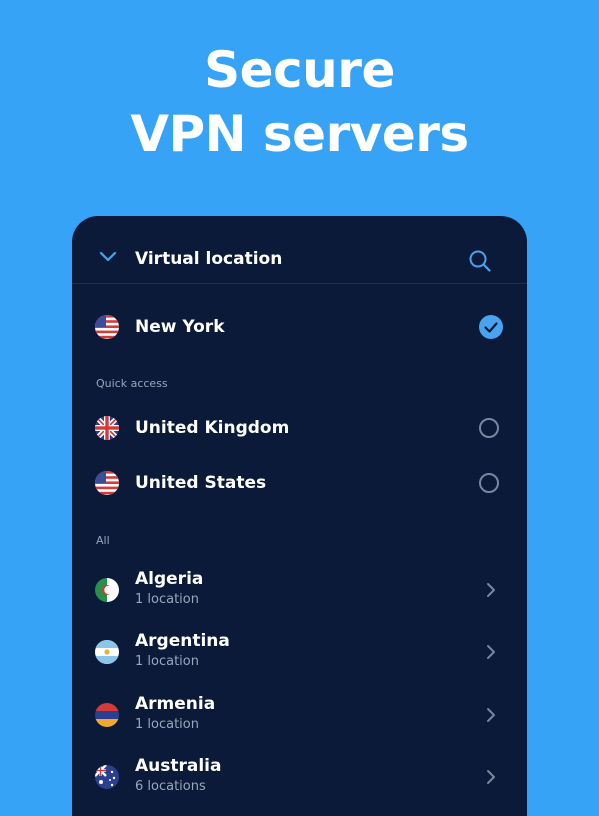  I want to click on country-list-item: Argentina 1 location, so click(299, 652).